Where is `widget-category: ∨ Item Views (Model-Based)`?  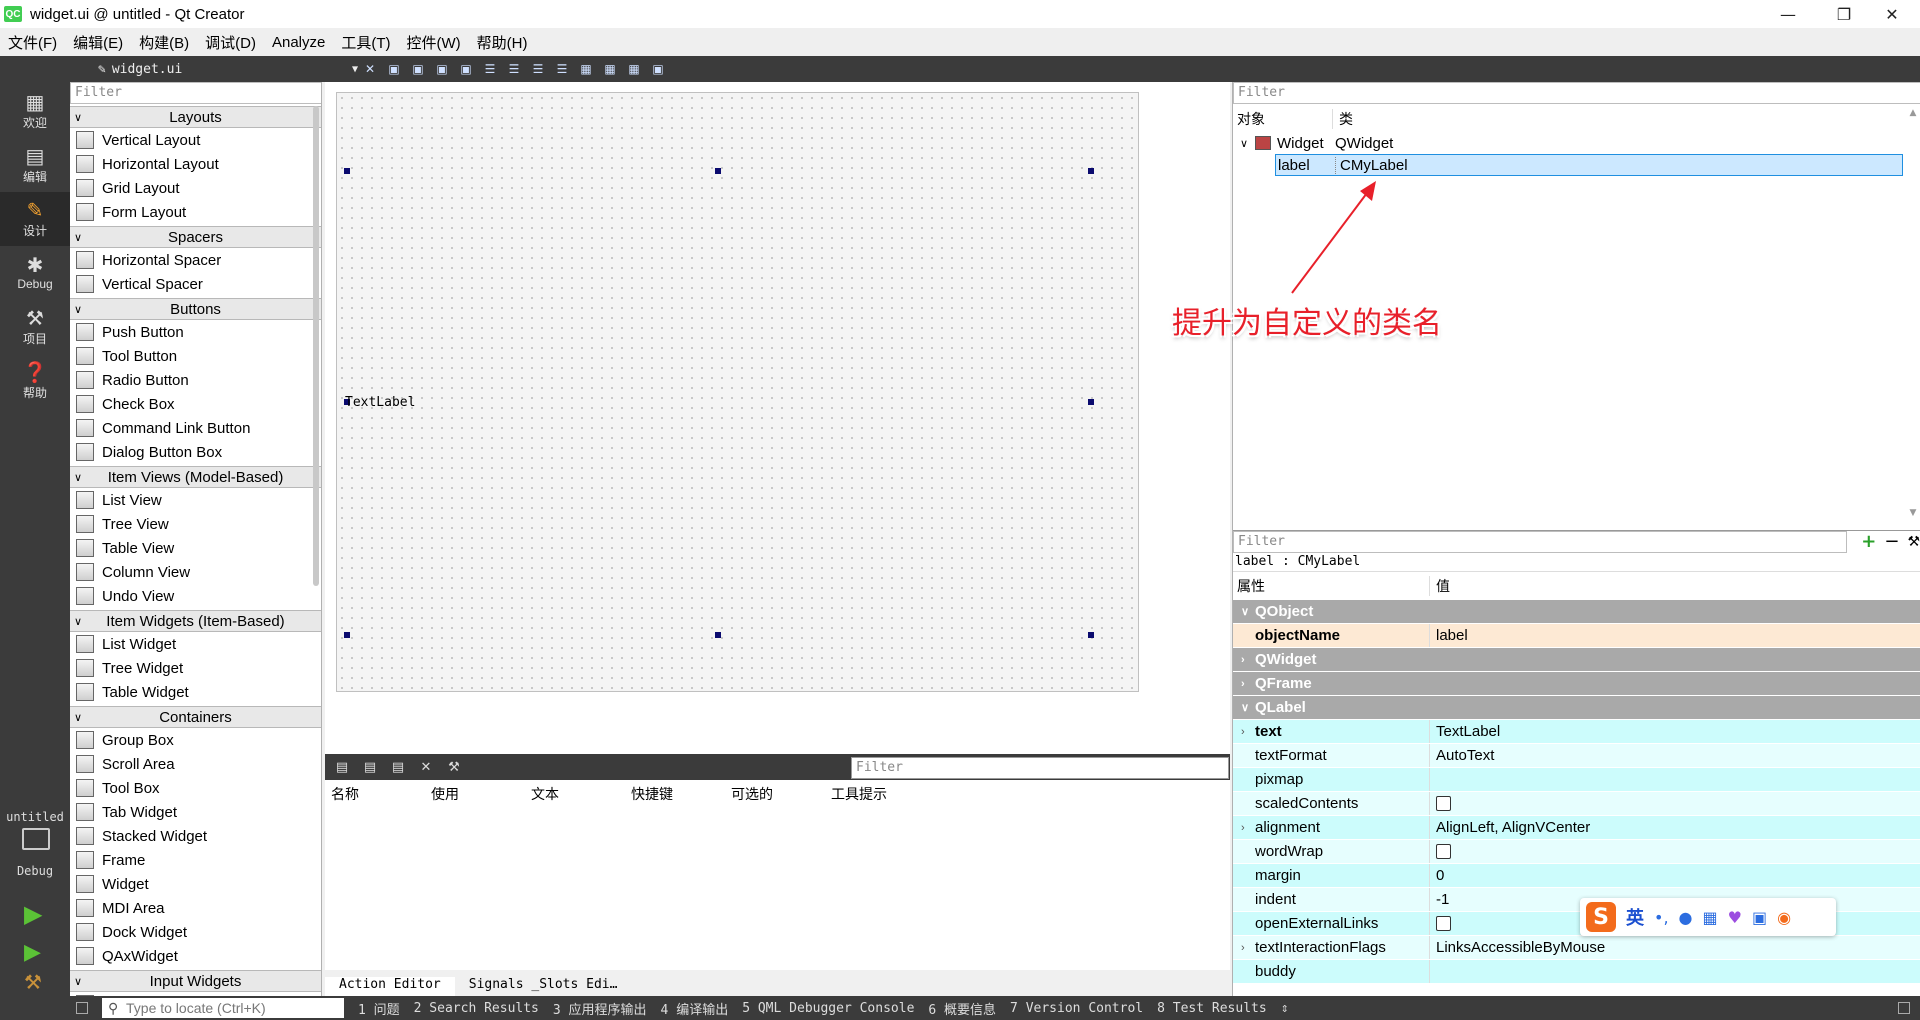
widget-category: ∨ Item Views (Model-Based) is located at coordinates (195, 477).